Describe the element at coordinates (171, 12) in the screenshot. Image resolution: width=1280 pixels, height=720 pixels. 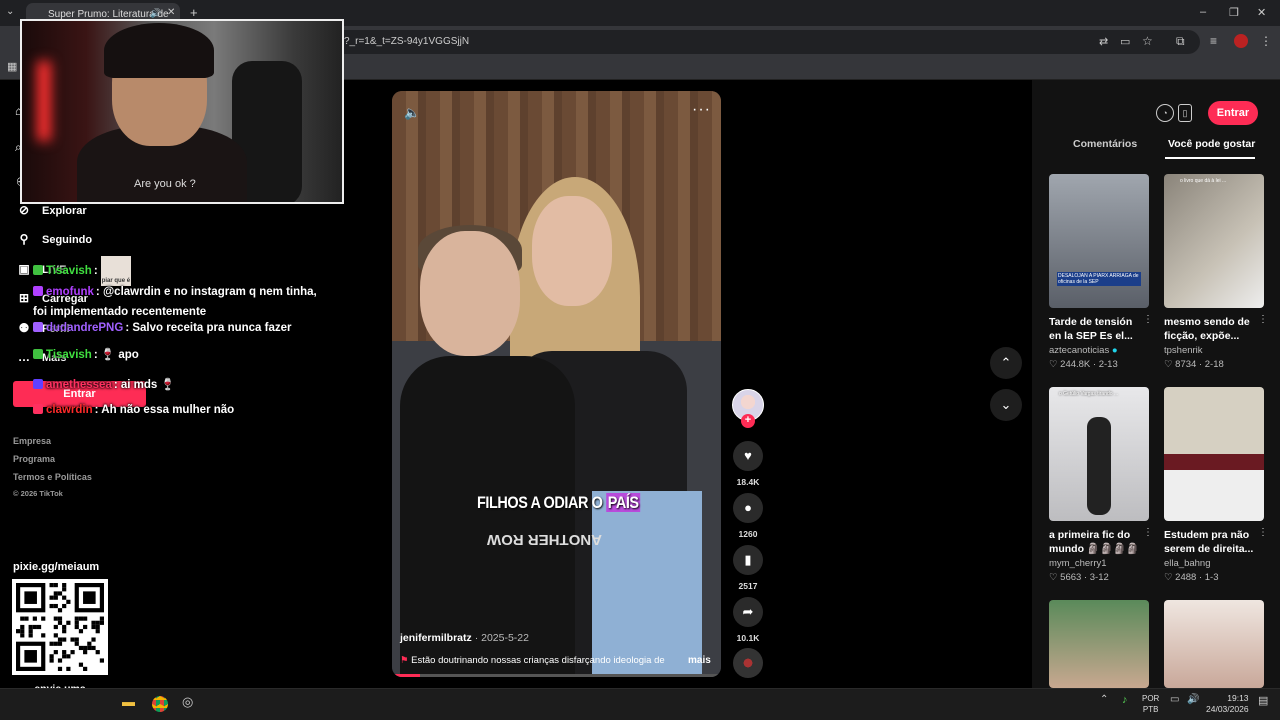
I see `tab-close-icon: ✕` at that location.